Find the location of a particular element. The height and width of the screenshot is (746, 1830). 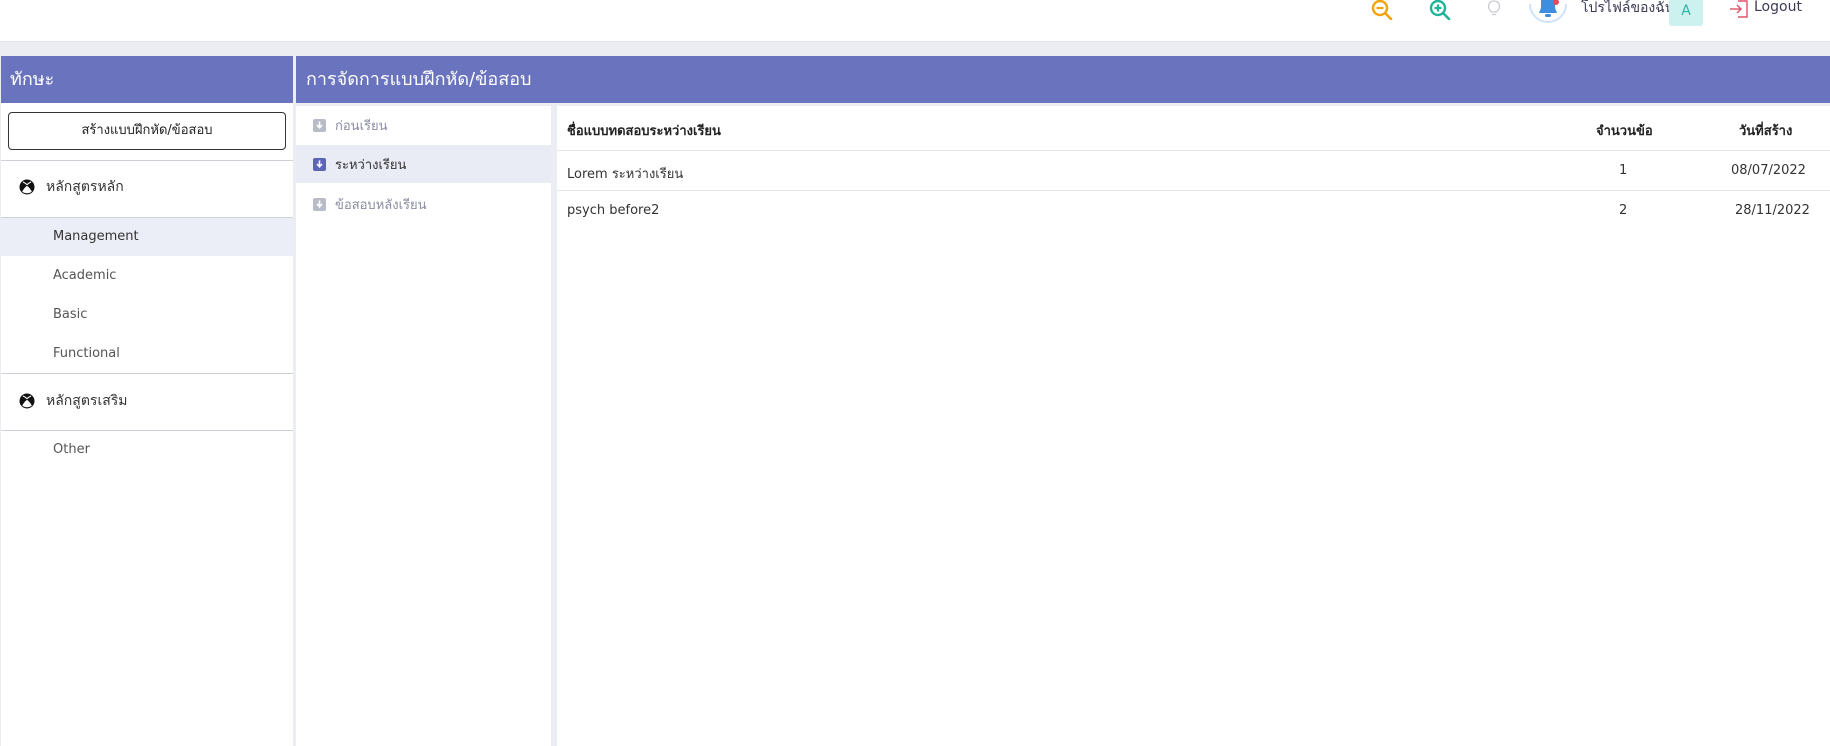

row-name: psych before2 is located at coordinates (613, 210).